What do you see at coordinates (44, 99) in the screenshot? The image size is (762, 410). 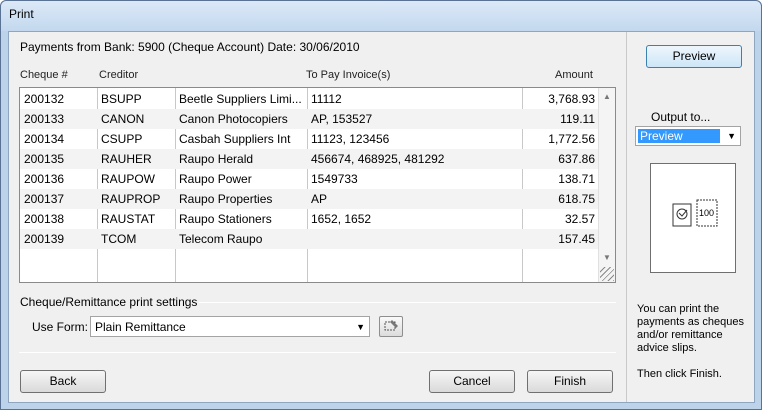 I see `cell-cheque: 200132` at bounding box center [44, 99].